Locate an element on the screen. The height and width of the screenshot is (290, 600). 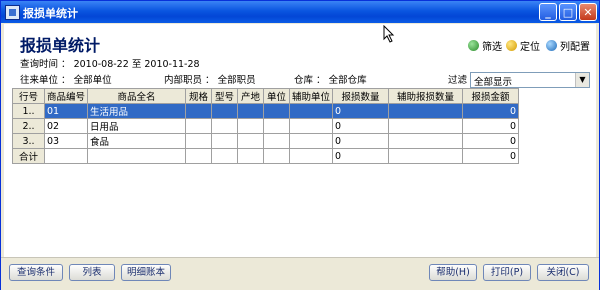
col-header-origin: 产地 is located at coordinates (251, 96).